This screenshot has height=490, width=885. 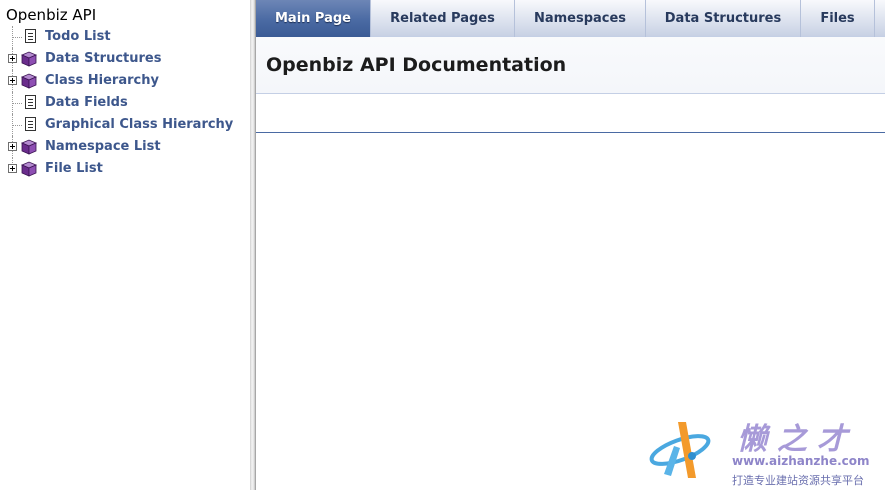 I want to click on tree-item-data-structures: Data Structures, so click(x=125, y=59).